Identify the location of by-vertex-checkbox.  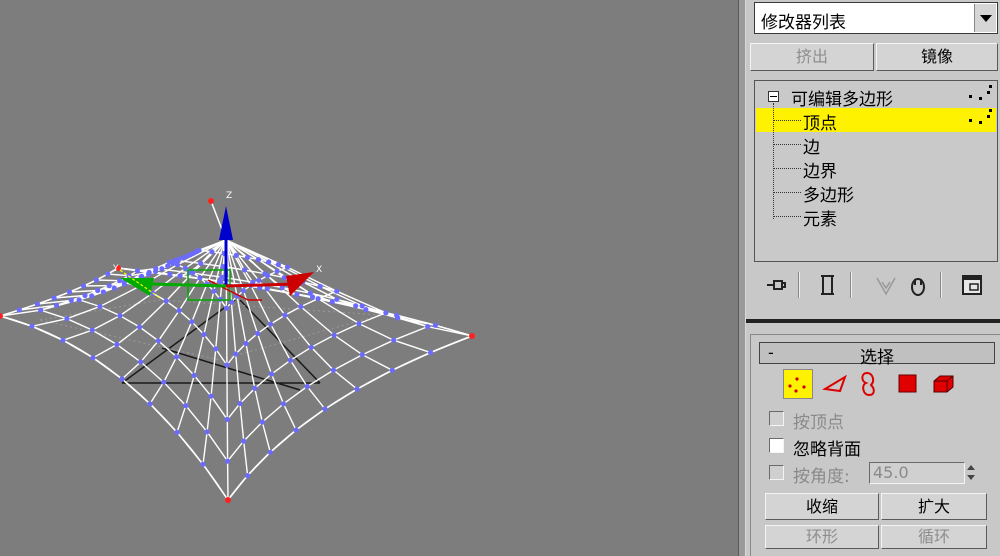
(776, 418).